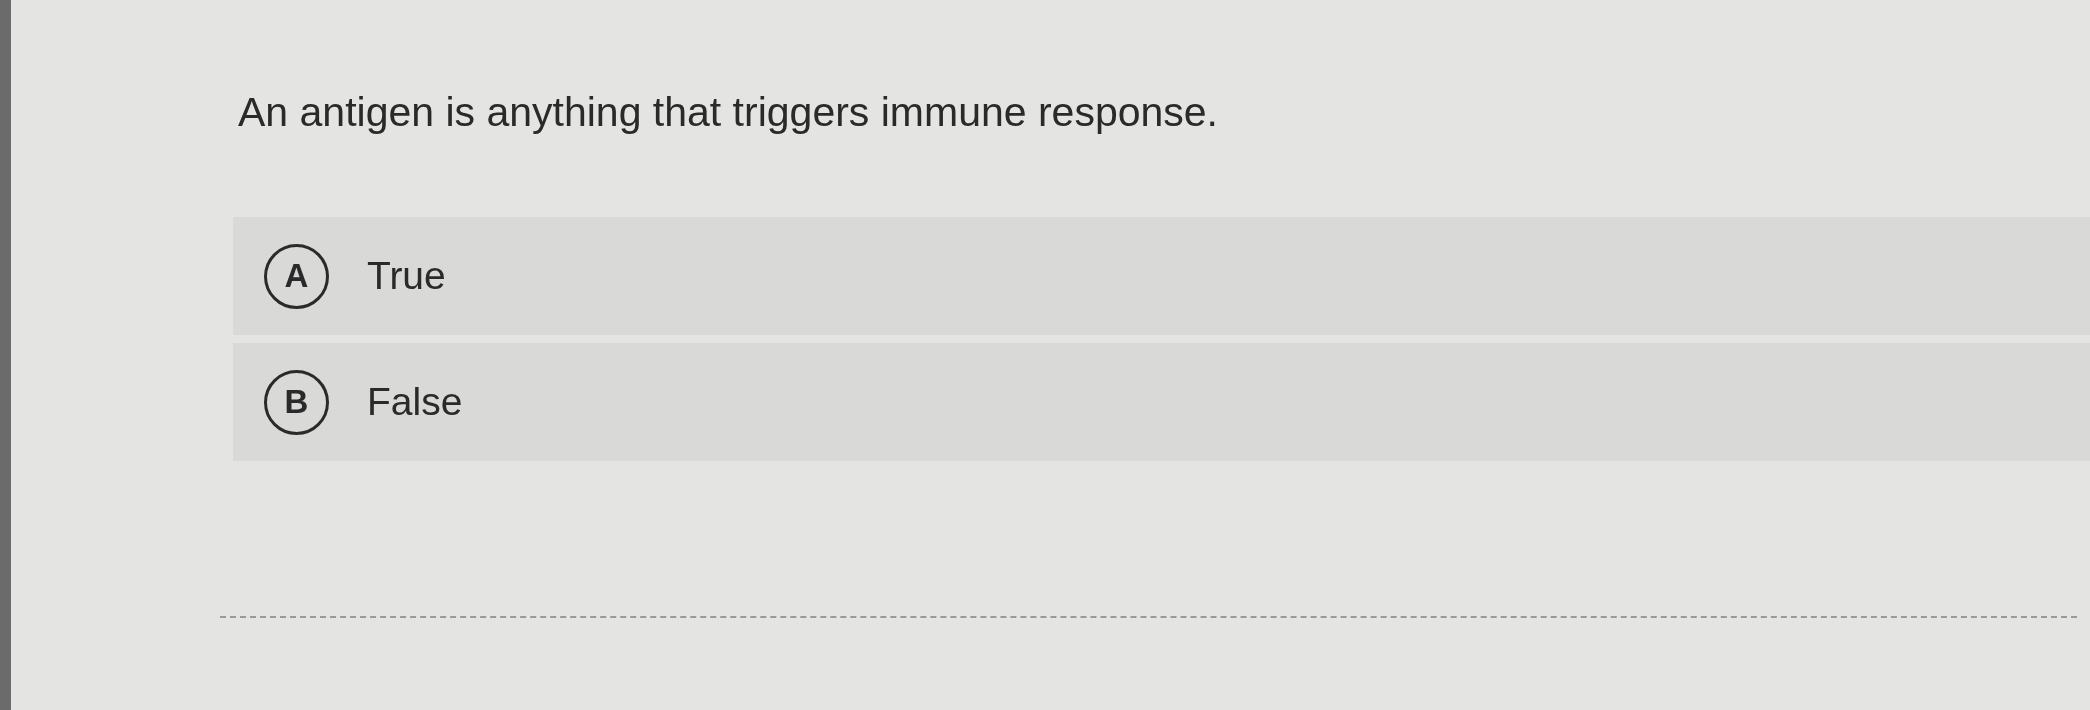 The width and height of the screenshot is (2090, 710). What do you see at coordinates (296, 276) in the screenshot?
I see `option-letter: A` at bounding box center [296, 276].